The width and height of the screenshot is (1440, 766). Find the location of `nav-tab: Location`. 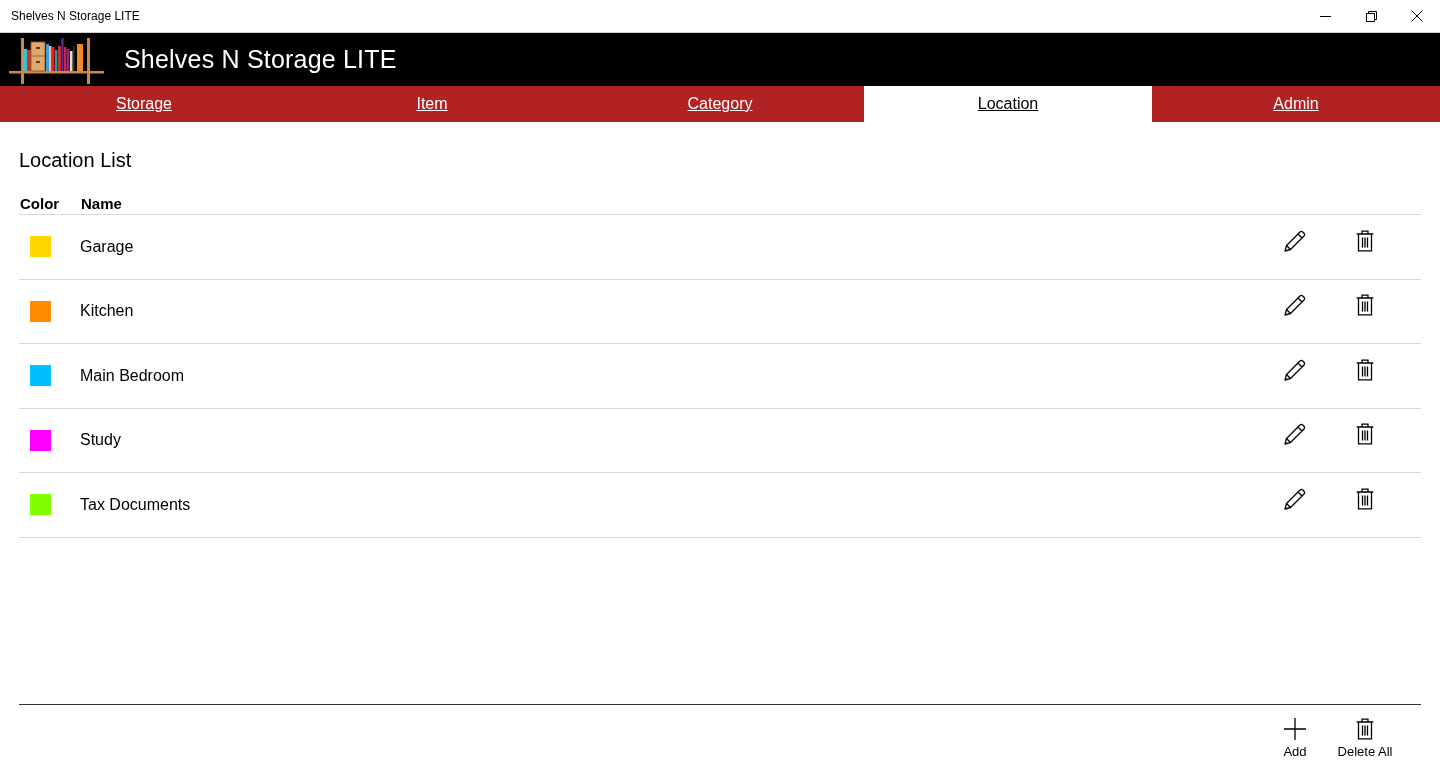

nav-tab: Location is located at coordinates (1008, 104).